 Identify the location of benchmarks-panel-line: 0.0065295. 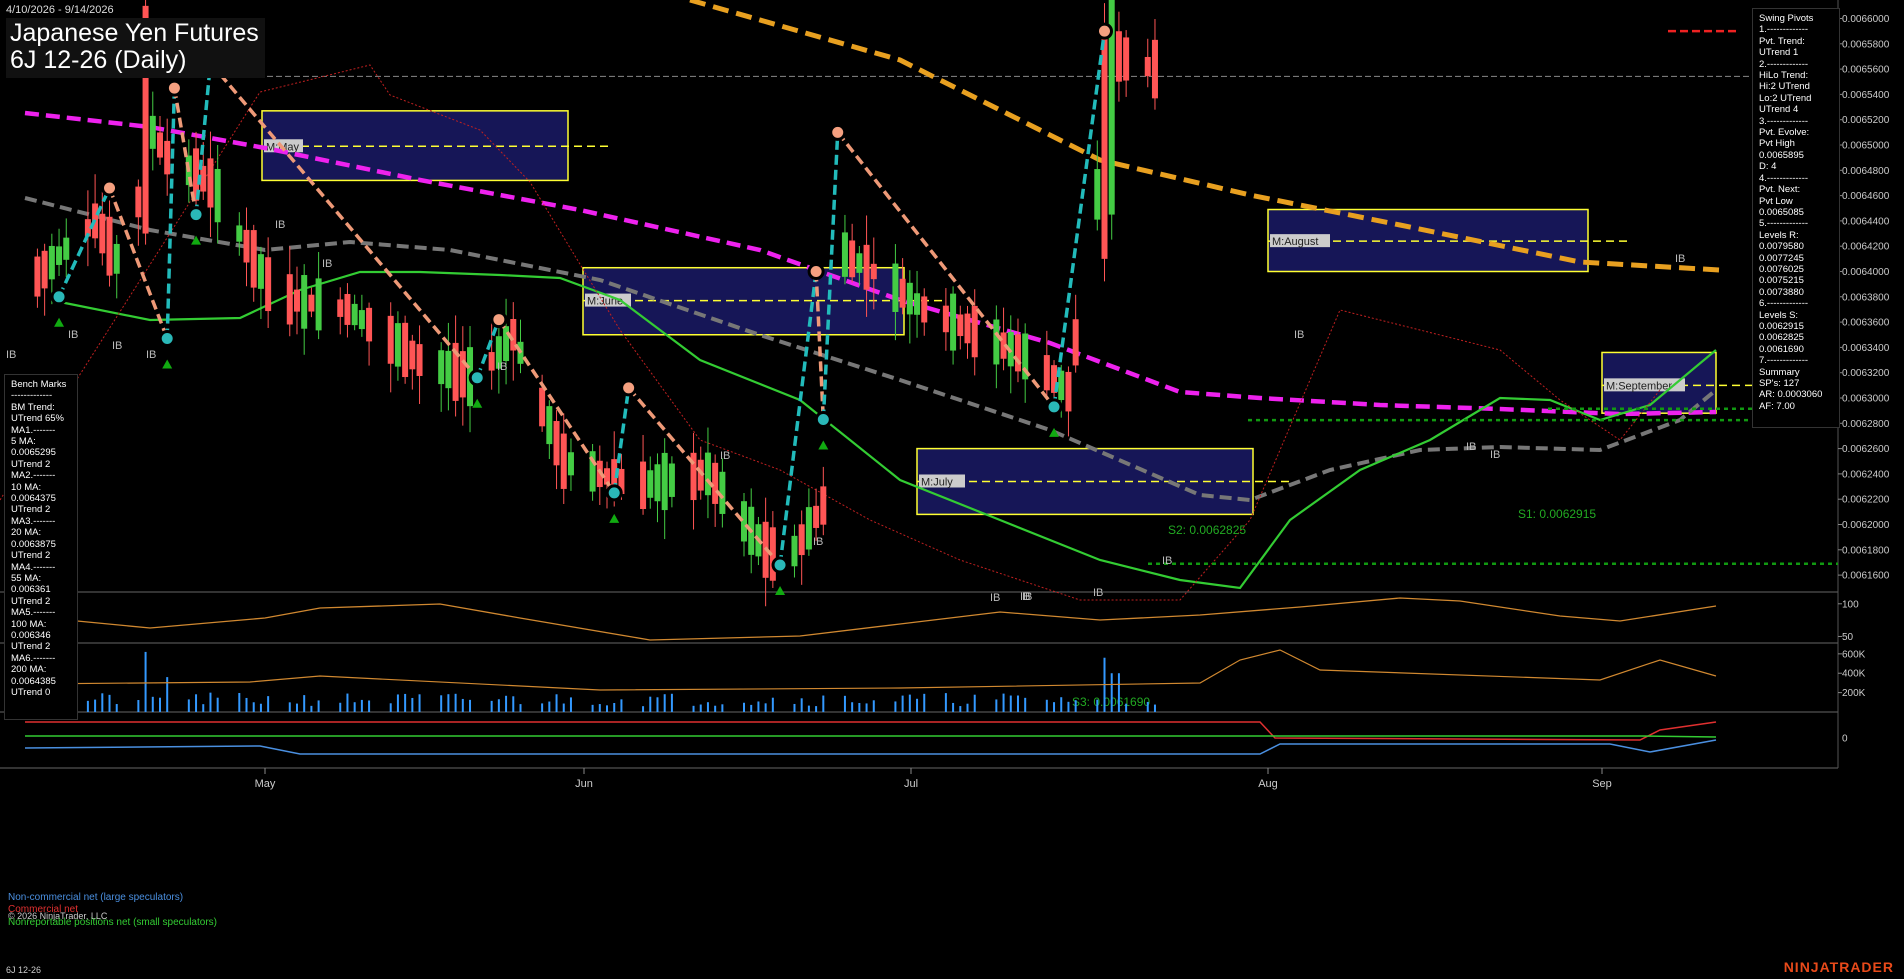
(33, 453).